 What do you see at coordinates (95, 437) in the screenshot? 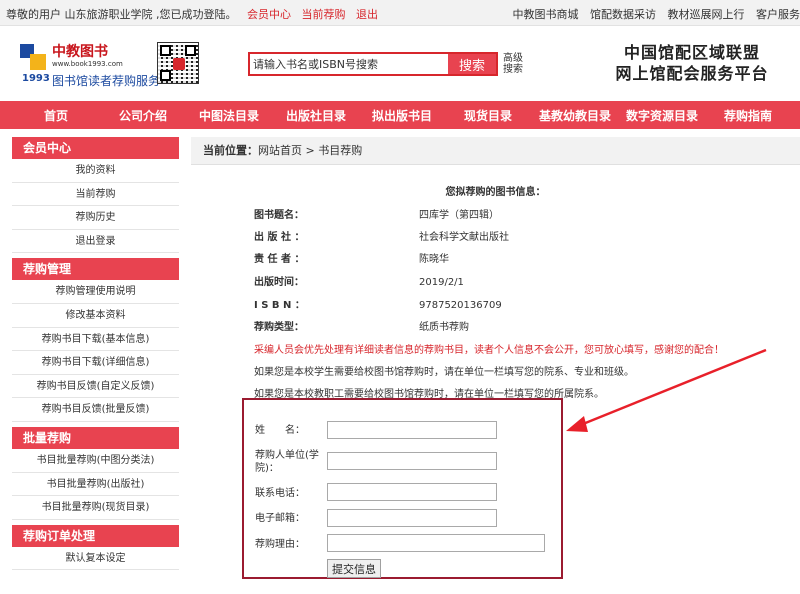
I see `sidebar-section-title: 批量荐购` at bounding box center [95, 437].